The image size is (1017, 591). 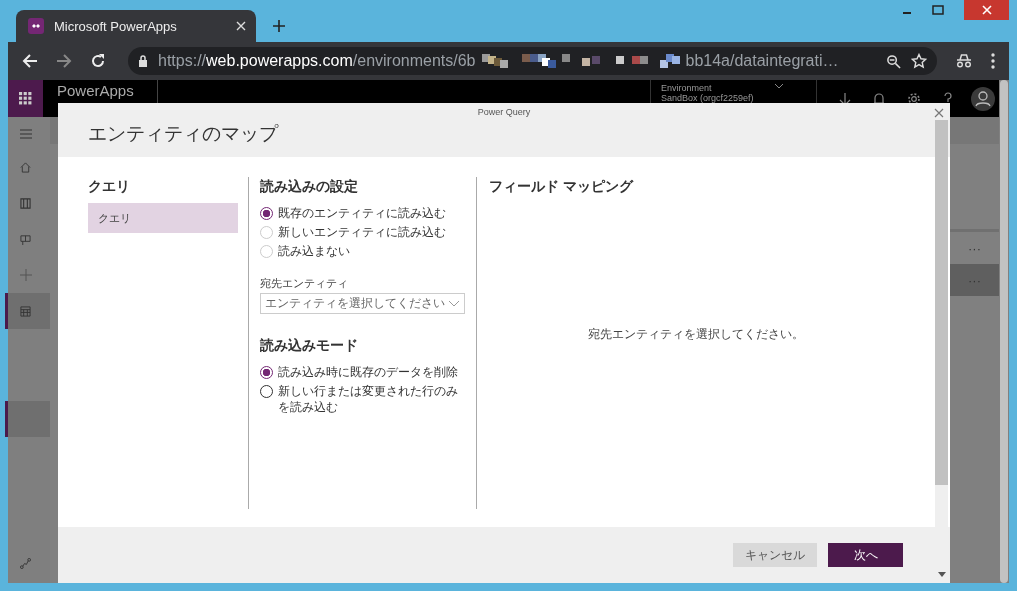 I want to click on scrollbar, so click(x=1004, y=331).